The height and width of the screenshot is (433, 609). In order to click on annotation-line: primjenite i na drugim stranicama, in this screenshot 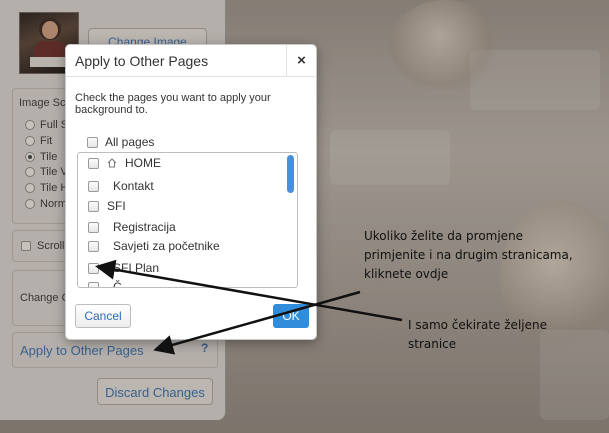, I will do `click(468, 255)`.